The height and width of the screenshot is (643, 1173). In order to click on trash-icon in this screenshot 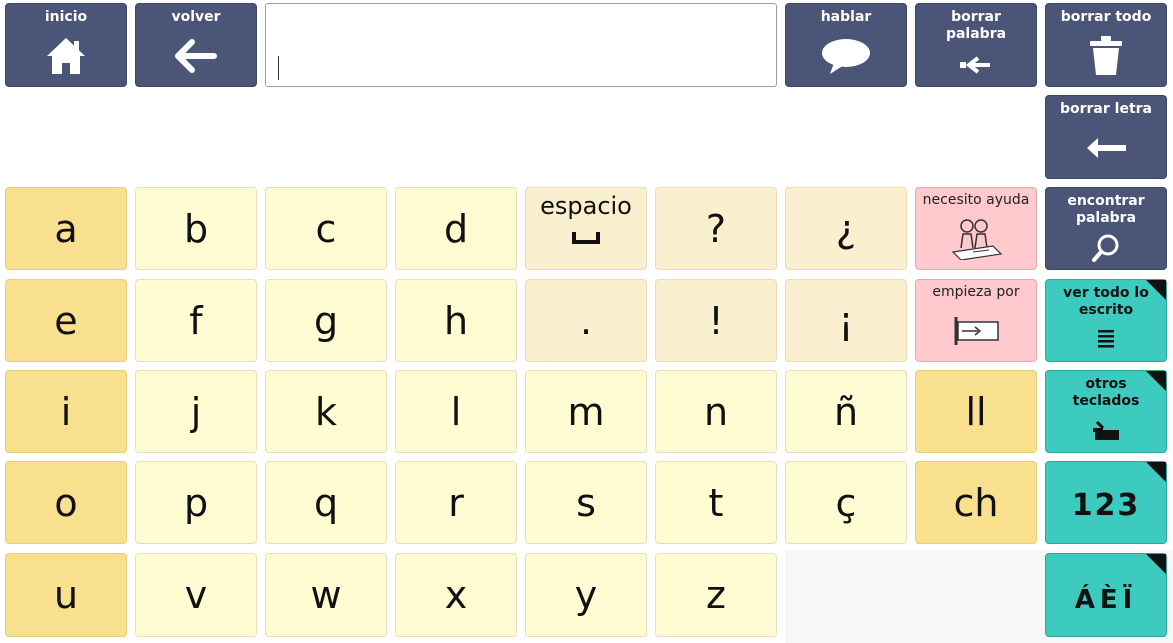, I will do `click(1106, 56)`.